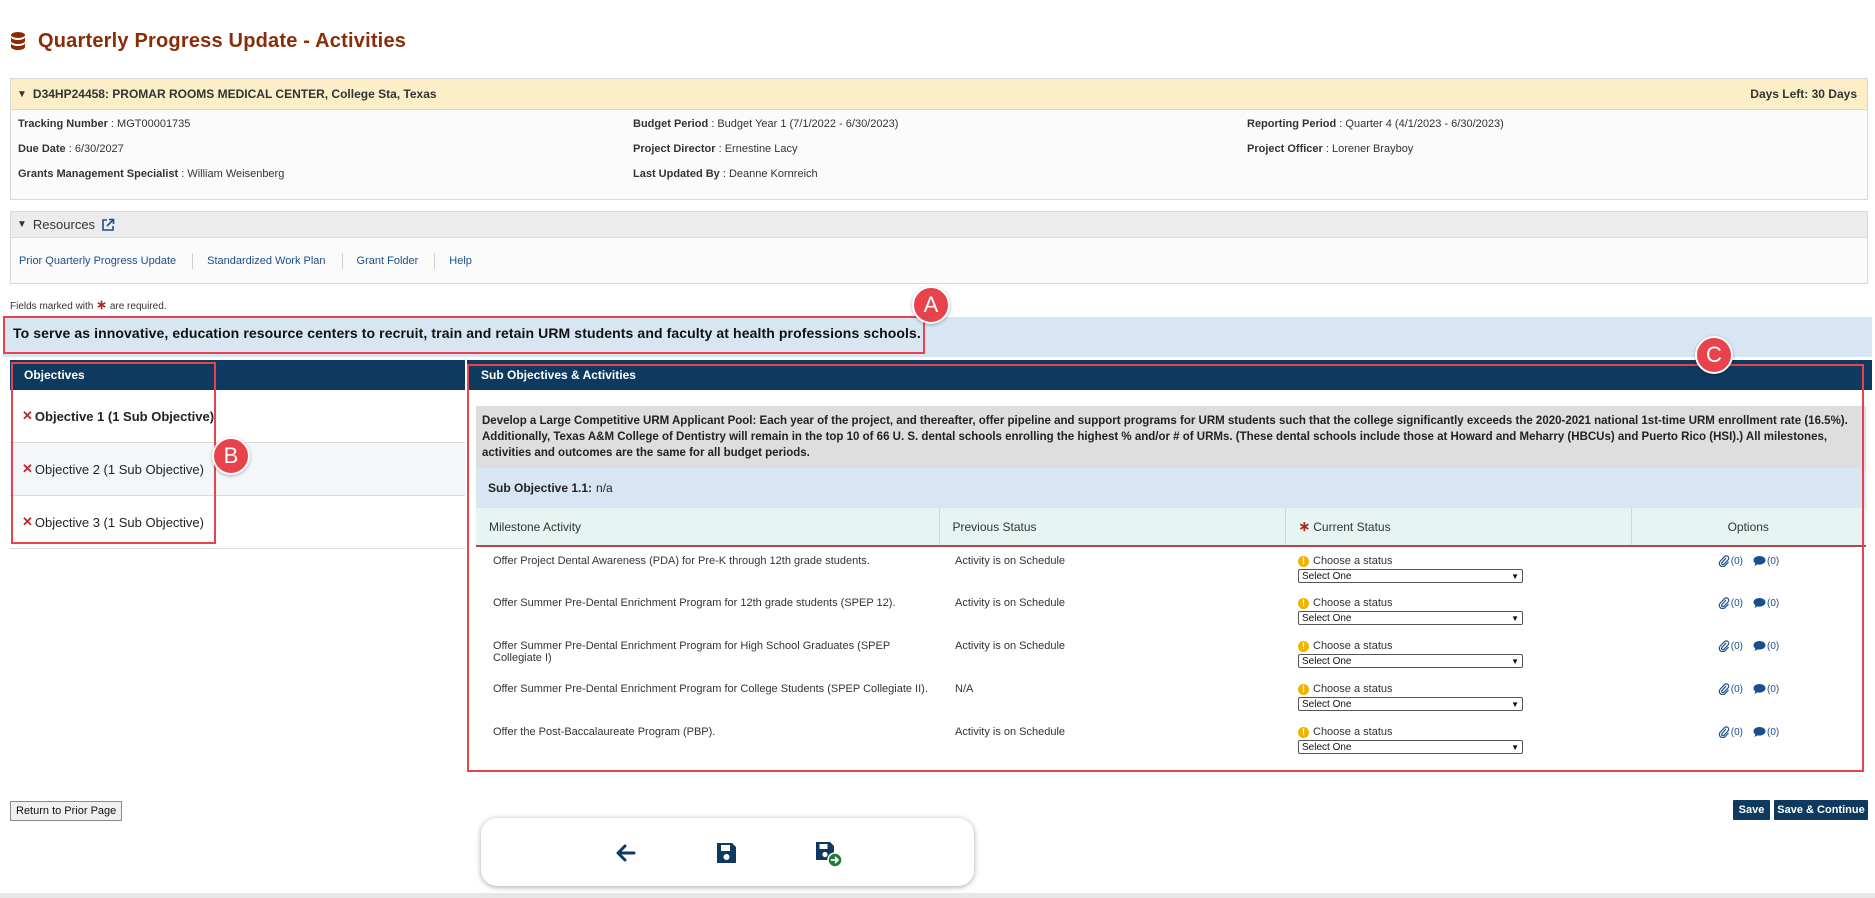  What do you see at coordinates (113, 453) in the screenshot?
I see `annotation-box-b` at bounding box center [113, 453].